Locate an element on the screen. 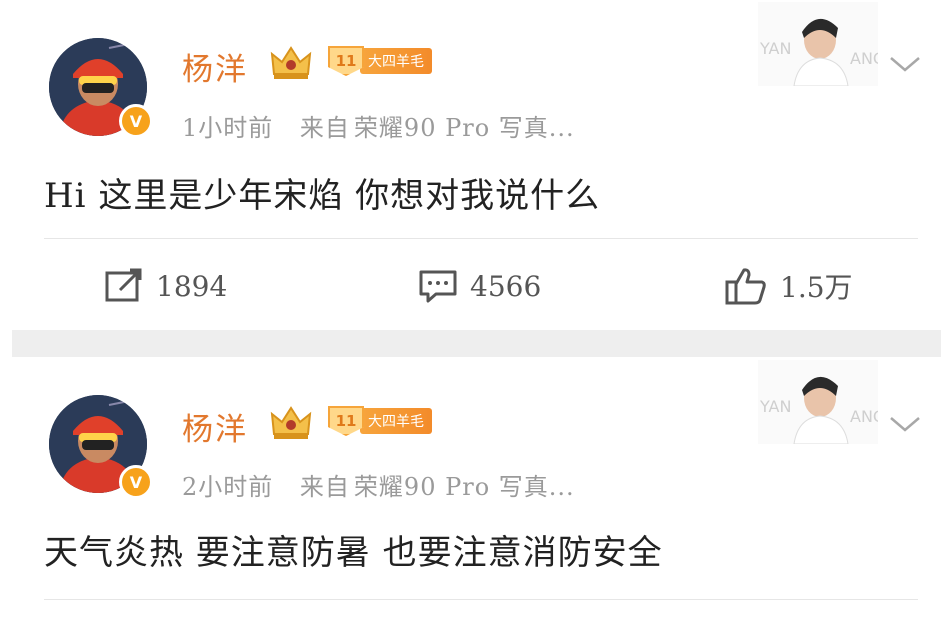 This screenshot has width=941, height=624. repost-icon is located at coordinates (123, 285).